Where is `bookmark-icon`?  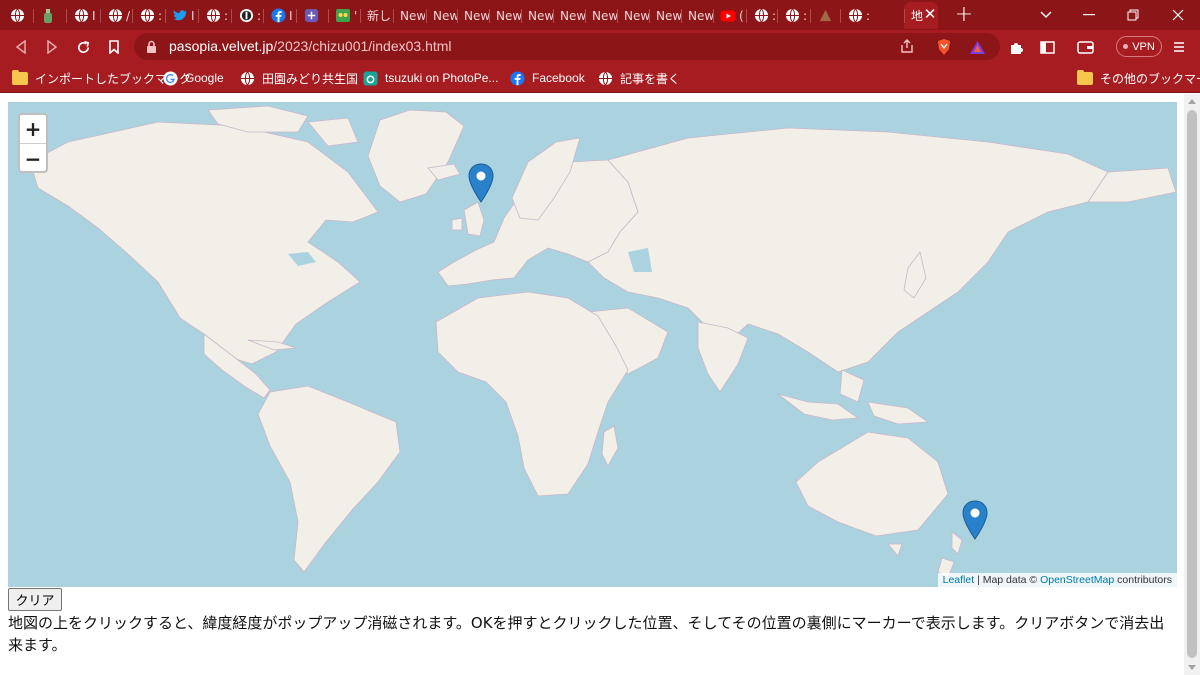 bookmark-icon is located at coordinates (114, 47).